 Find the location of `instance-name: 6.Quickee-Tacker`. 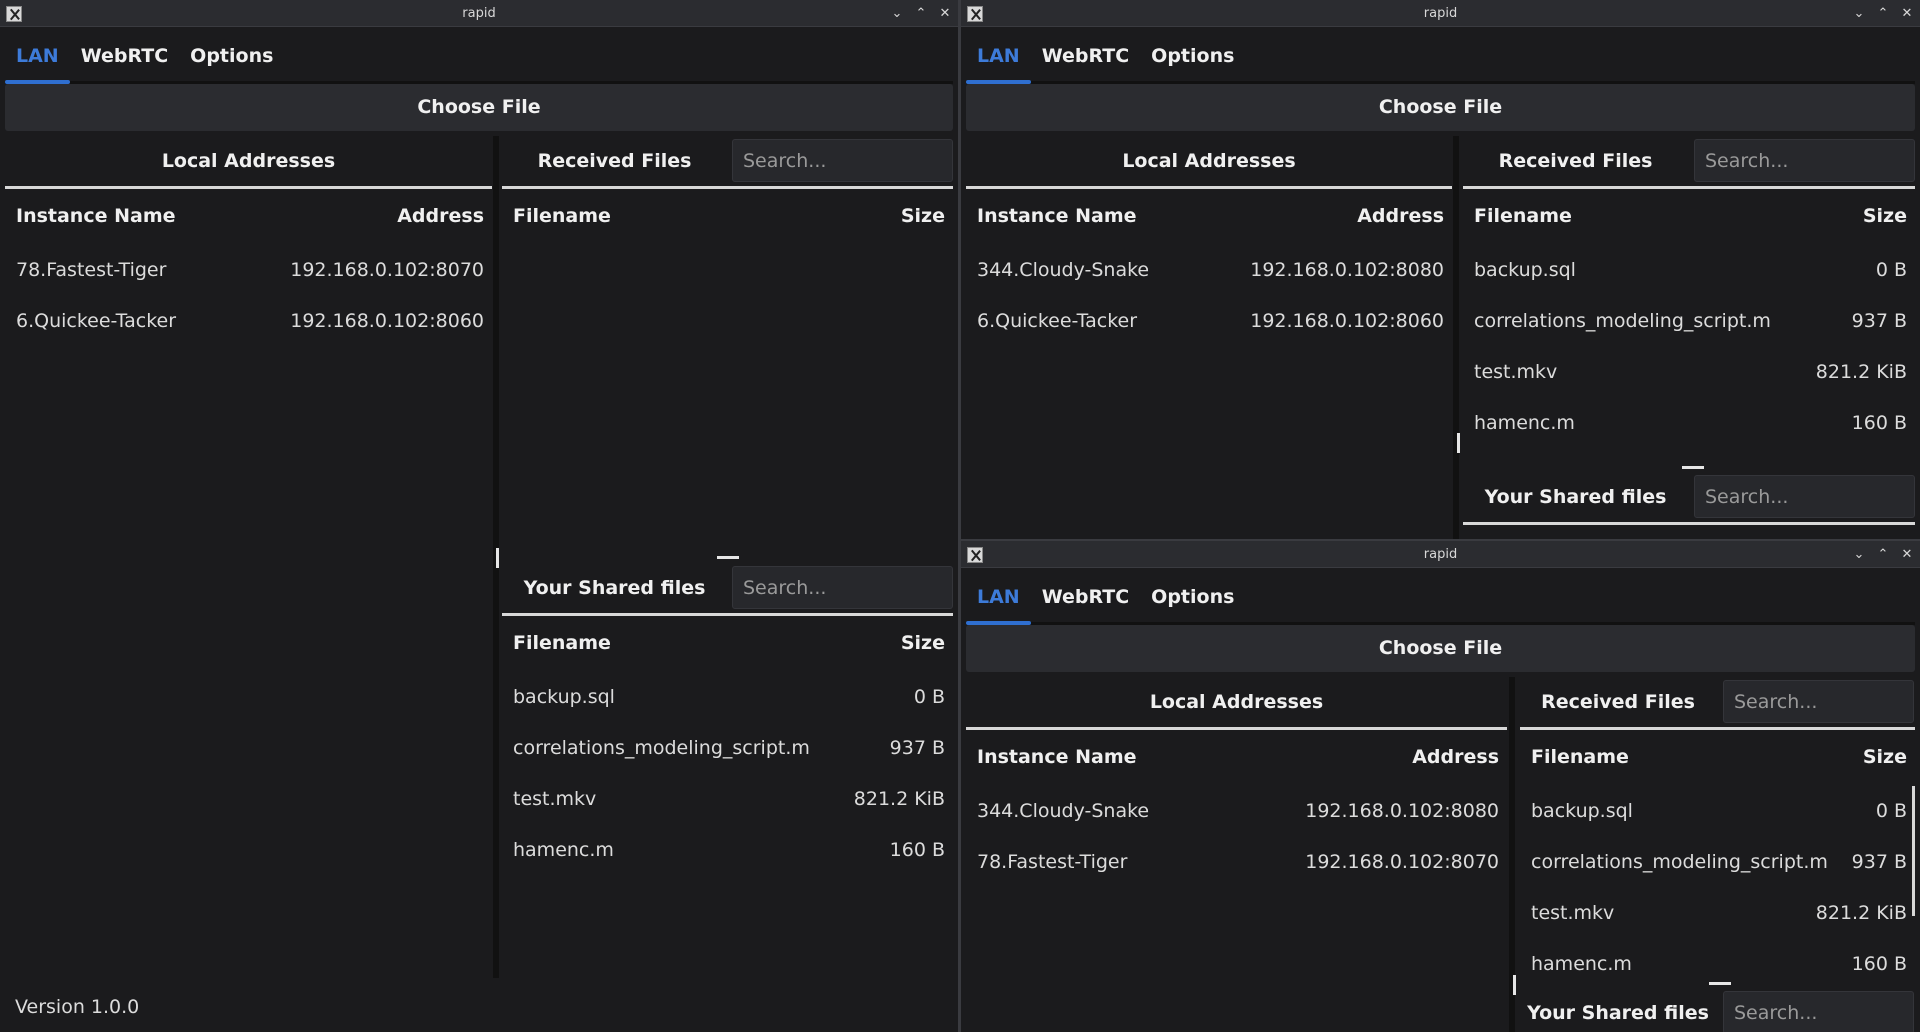

instance-name: 6.Quickee-Tacker is located at coordinates (96, 321).